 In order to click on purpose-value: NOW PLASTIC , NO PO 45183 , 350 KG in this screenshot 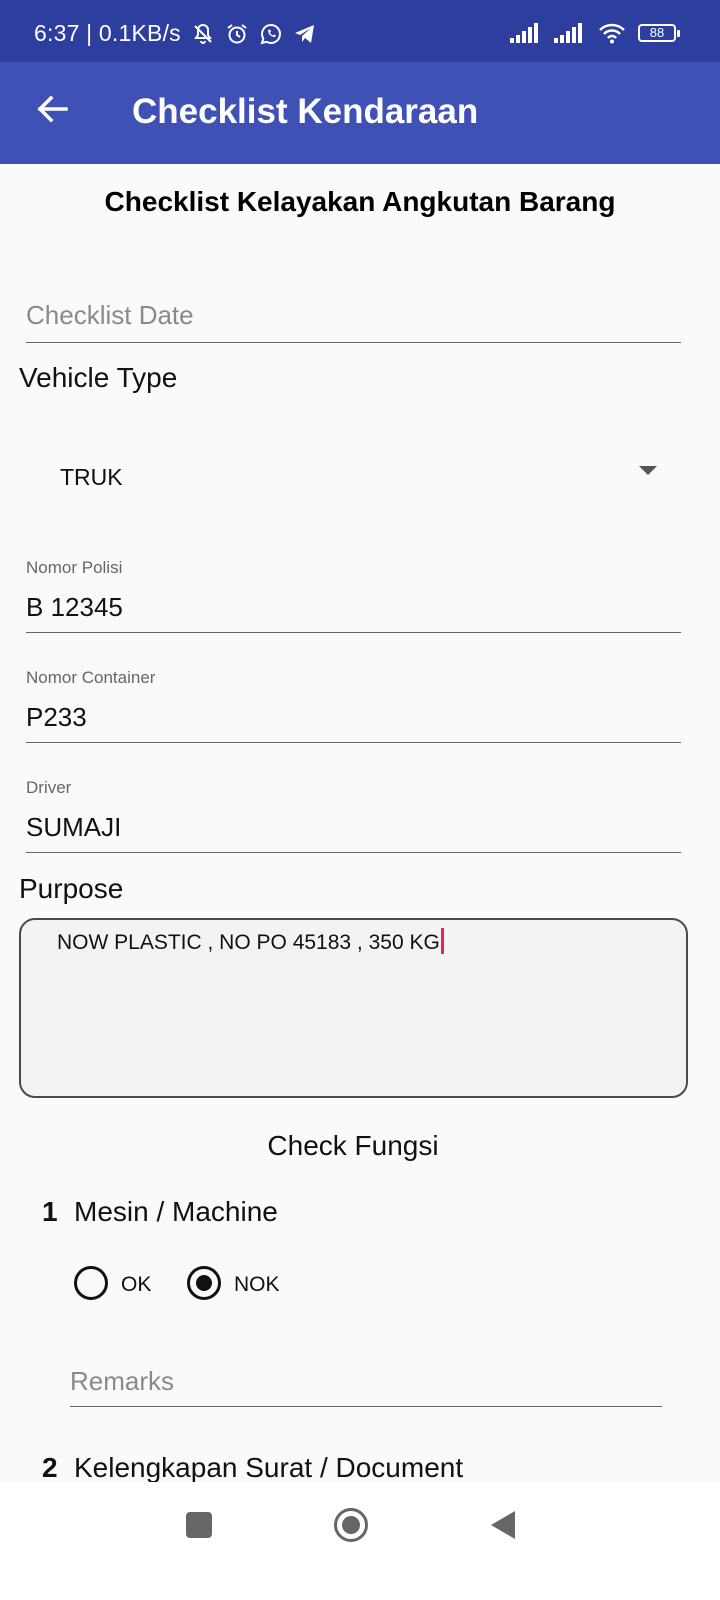, I will do `click(248, 942)`.